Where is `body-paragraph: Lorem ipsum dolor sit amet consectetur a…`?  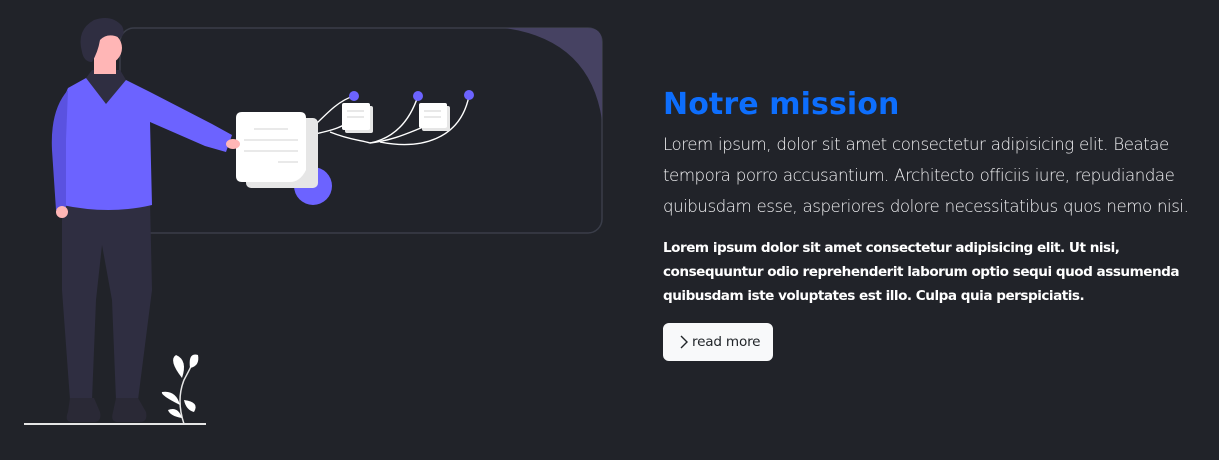
body-paragraph: Lorem ipsum dolor sit amet consectetur a… is located at coordinates (921, 272).